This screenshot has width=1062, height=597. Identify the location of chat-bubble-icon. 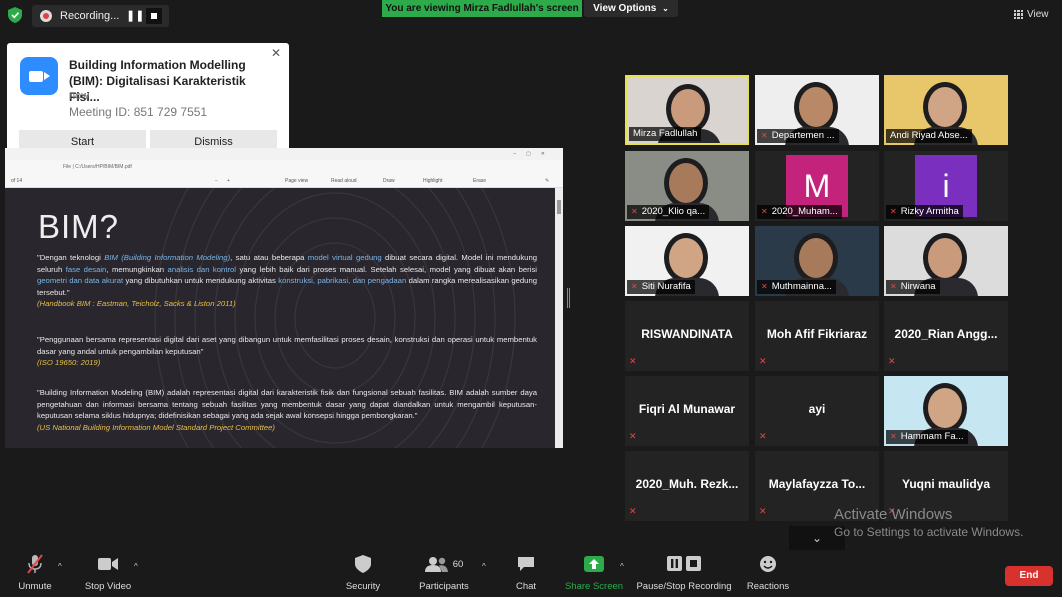
(526, 564).